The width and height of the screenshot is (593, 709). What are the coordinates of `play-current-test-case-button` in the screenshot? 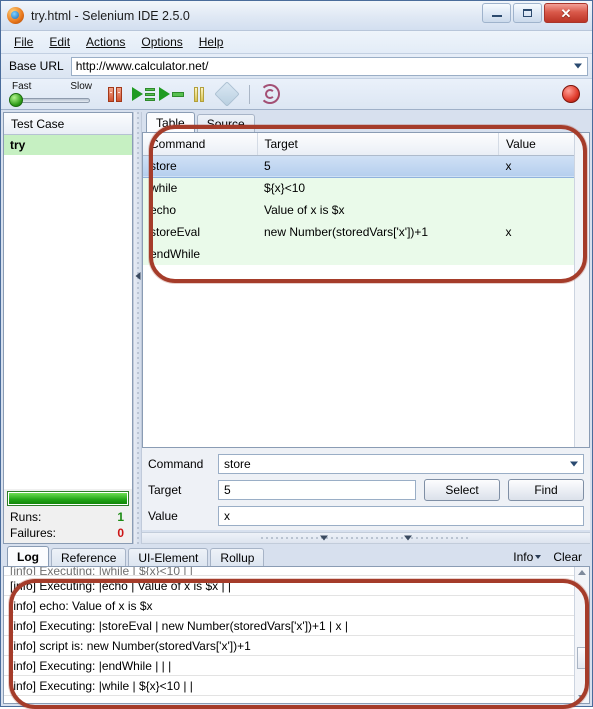 It's located at (143, 94).